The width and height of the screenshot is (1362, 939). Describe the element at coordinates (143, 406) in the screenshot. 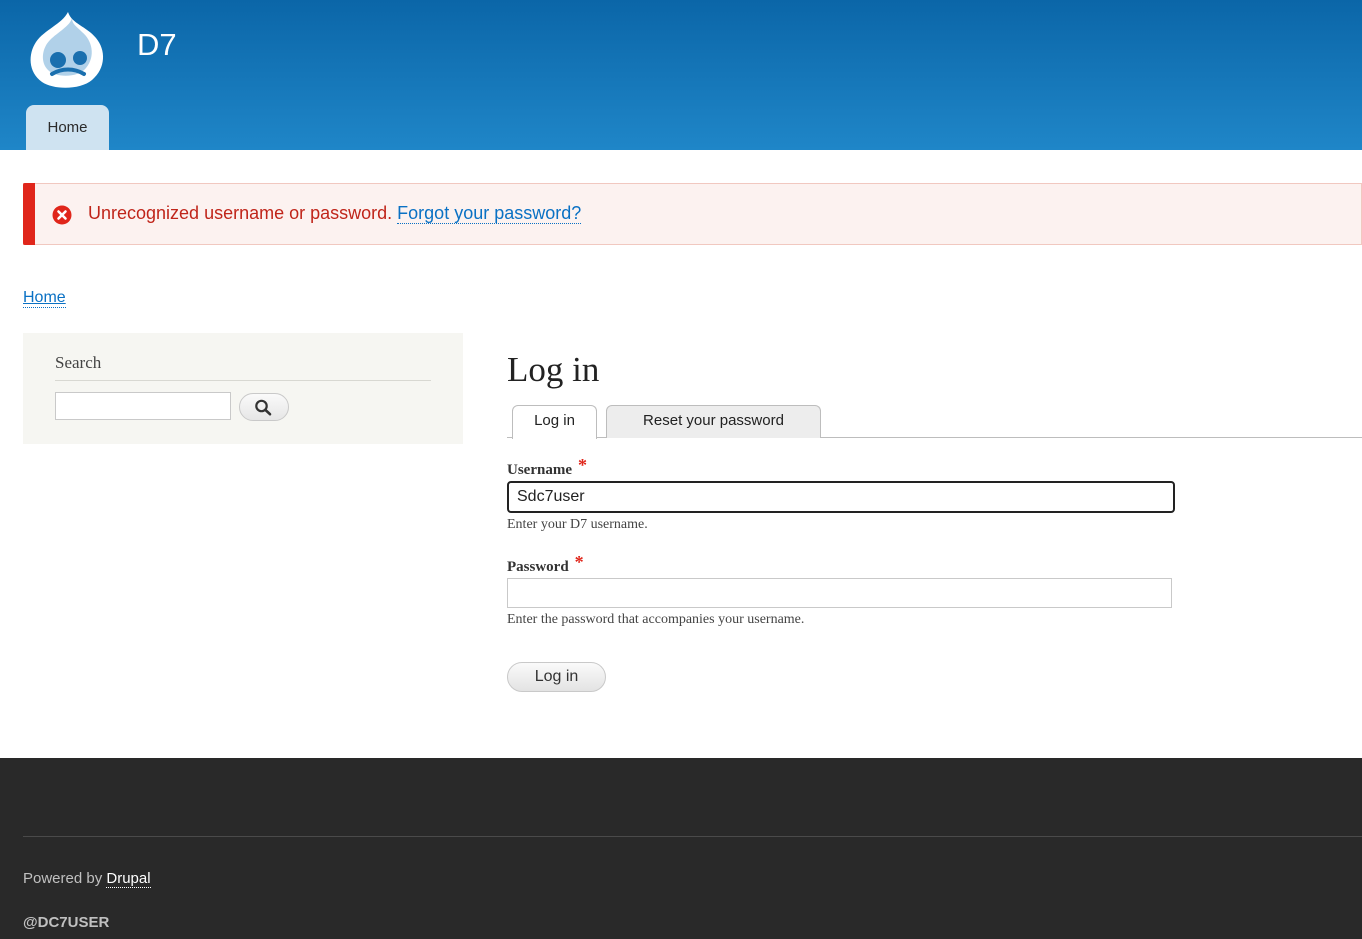

I see `search-input` at that location.